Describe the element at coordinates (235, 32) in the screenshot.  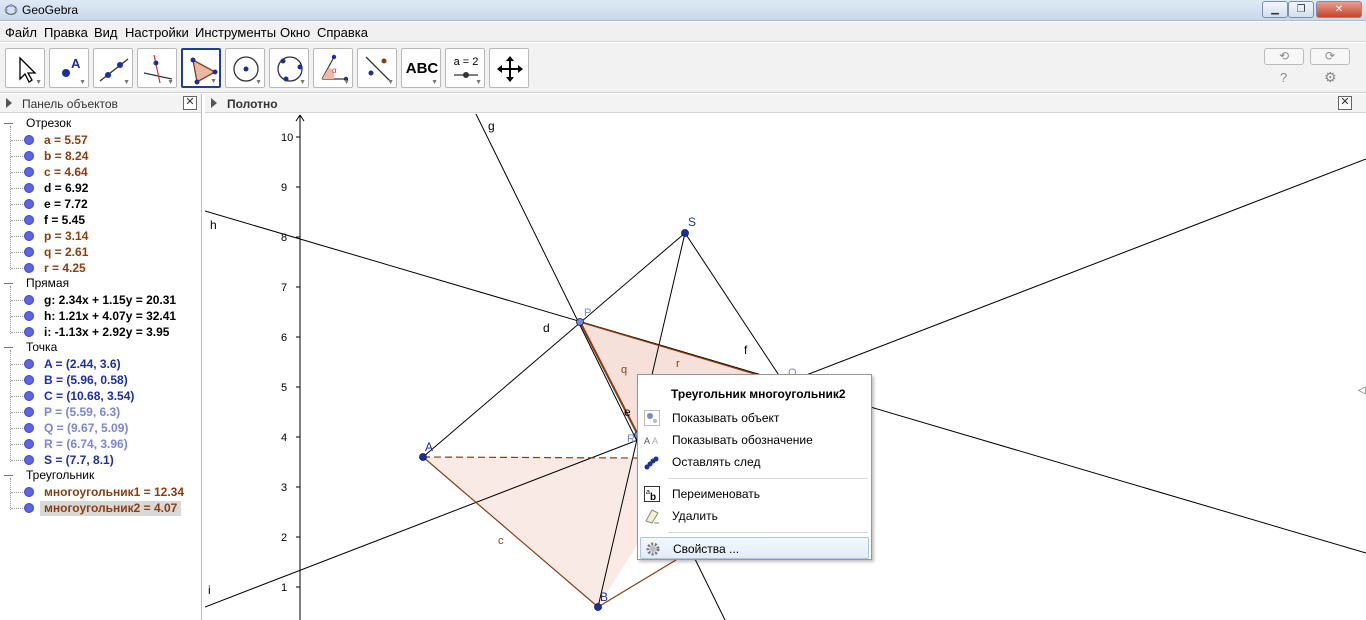
I see `menu-tools: Инструменты` at that location.